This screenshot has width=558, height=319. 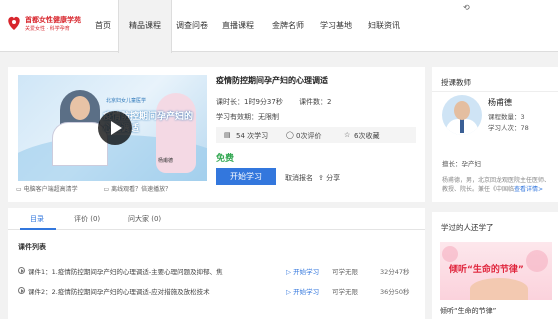 I want to click on site-logo: 首都女性健康学苑 关爱女性 · 科学孕育, so click(x=46, y=23).